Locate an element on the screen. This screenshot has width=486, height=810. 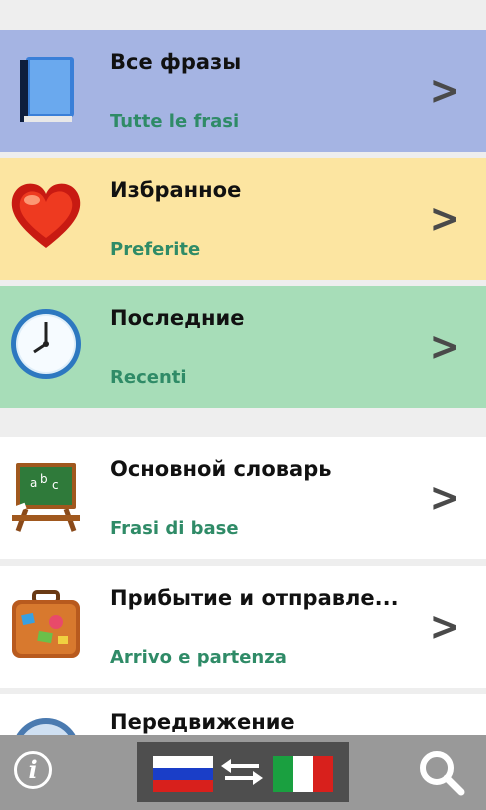
language-pair-graphic is located at coordinates (243, 774).